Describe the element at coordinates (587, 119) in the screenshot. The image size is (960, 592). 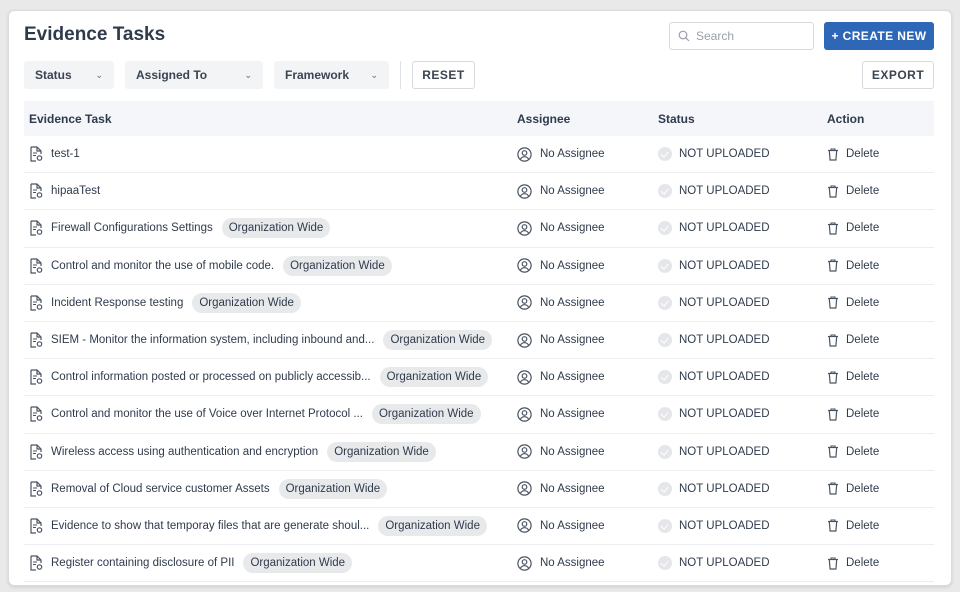
I see `column-header-assignee: Assignee` at that location.